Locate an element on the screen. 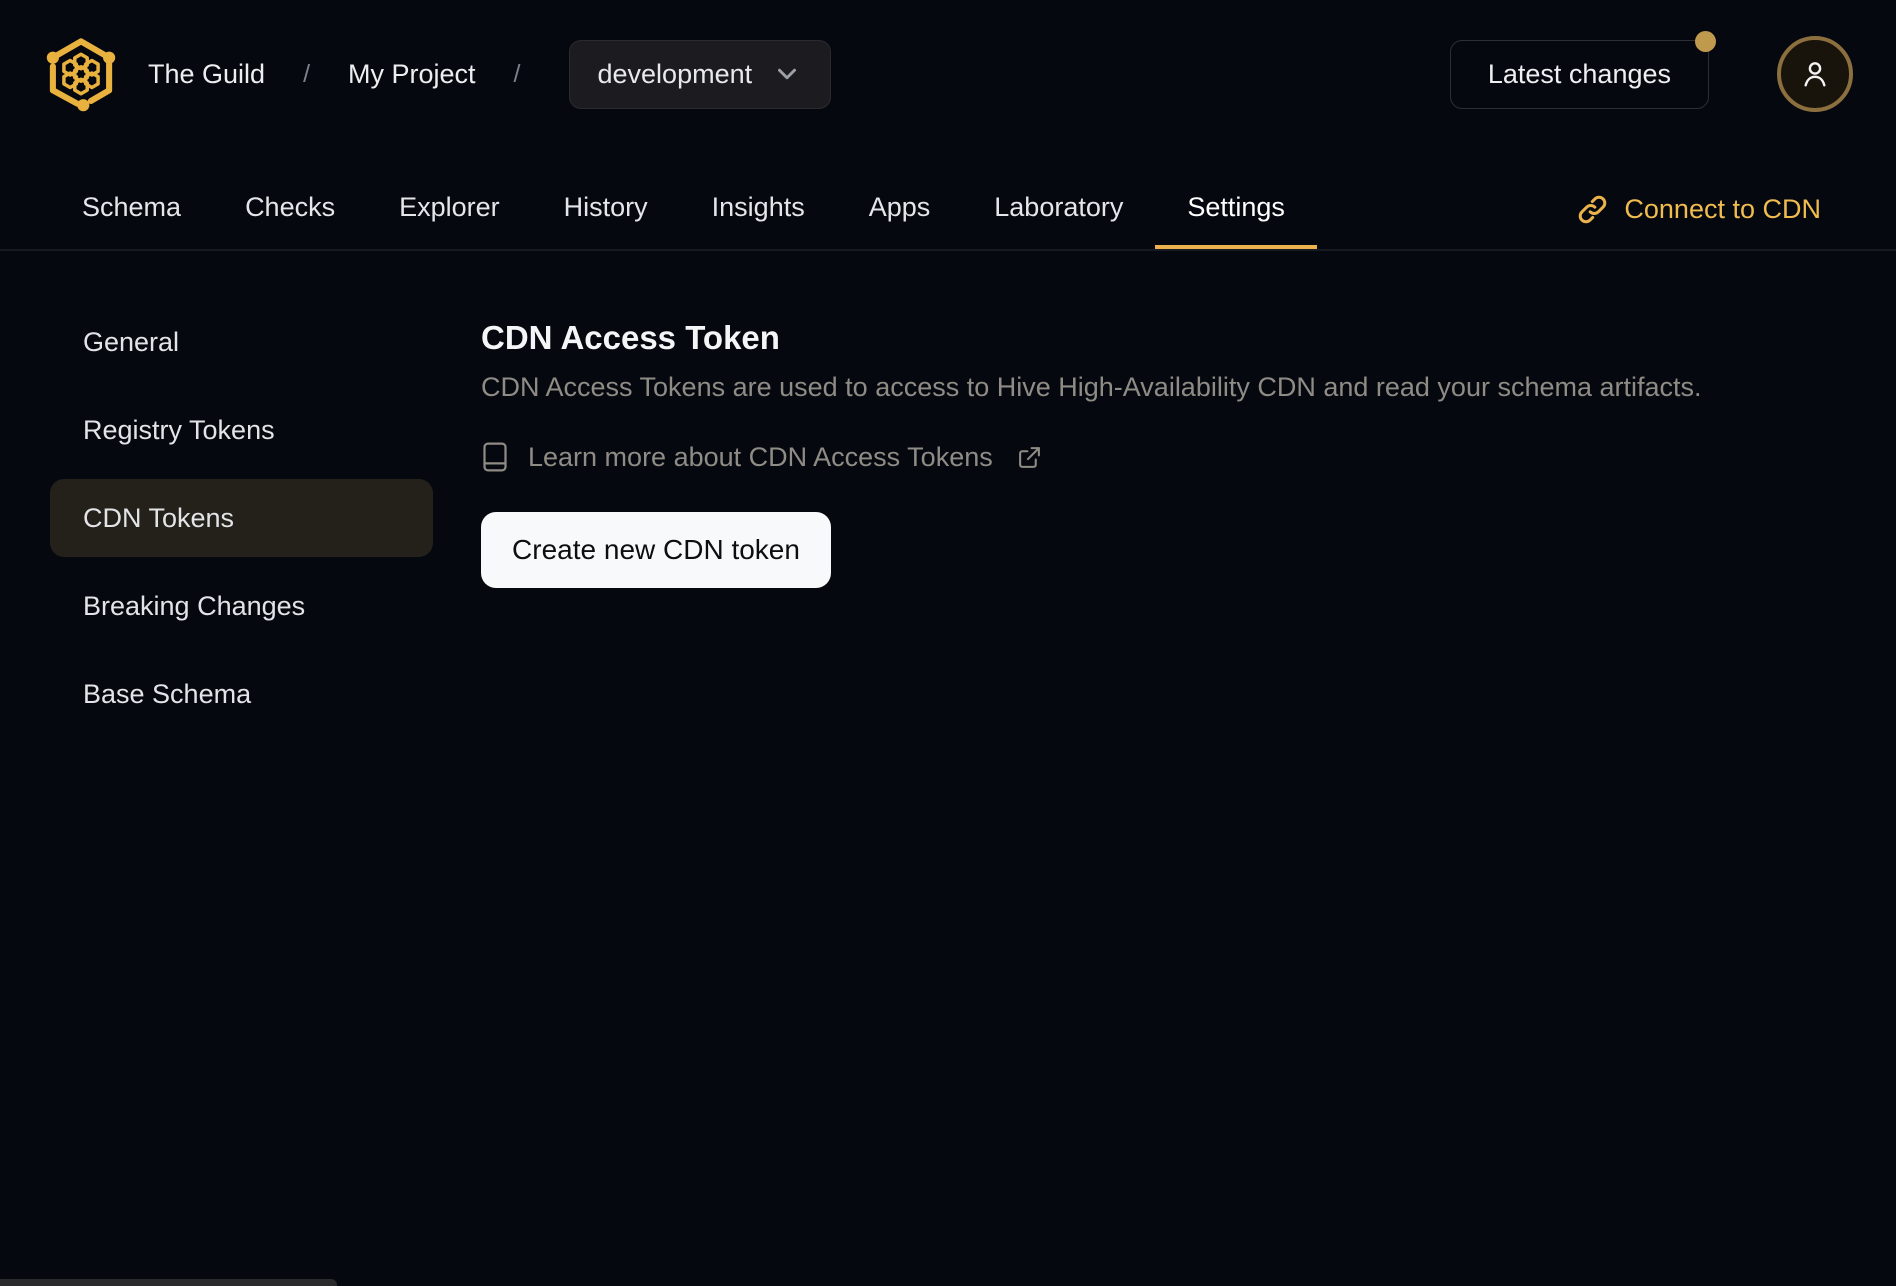  tab-insights: Insights is located at coordinates (758, 209).